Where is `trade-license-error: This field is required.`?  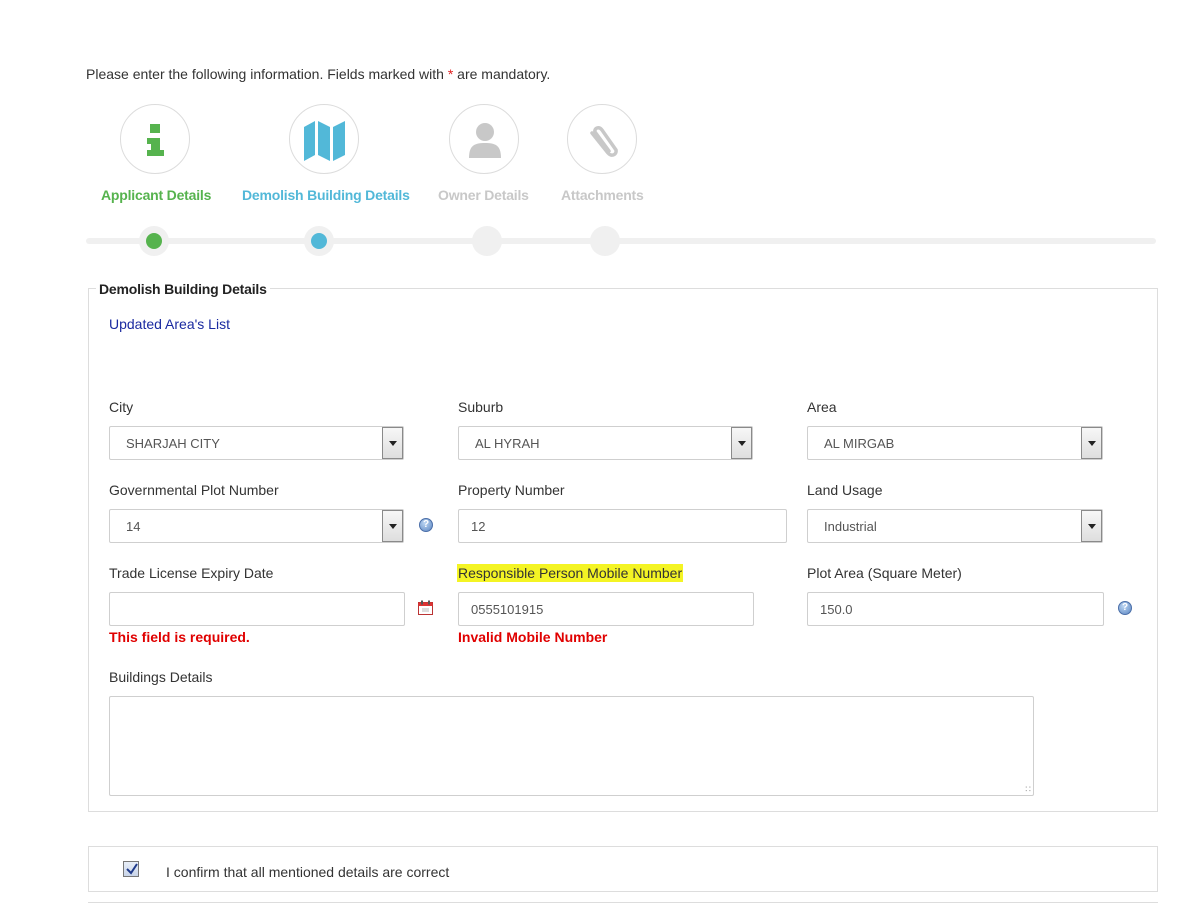
trade-license-error: This field is required. is located at coordinates (179, 637).